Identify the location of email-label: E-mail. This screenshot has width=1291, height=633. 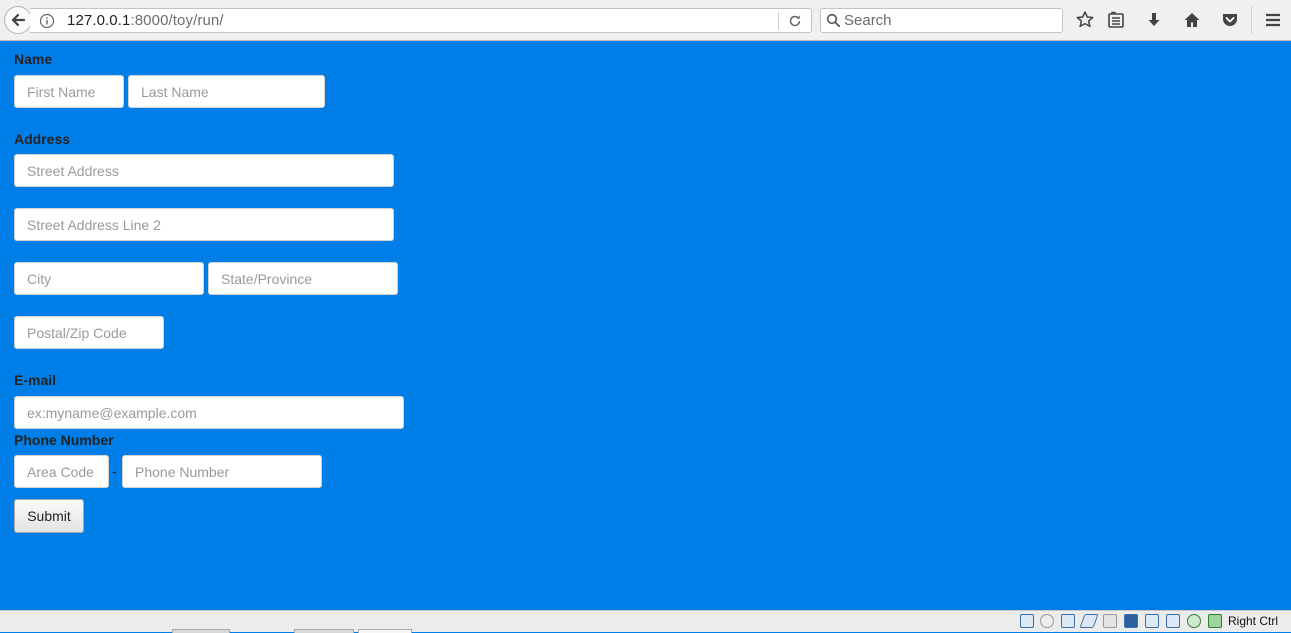
(35, 380).